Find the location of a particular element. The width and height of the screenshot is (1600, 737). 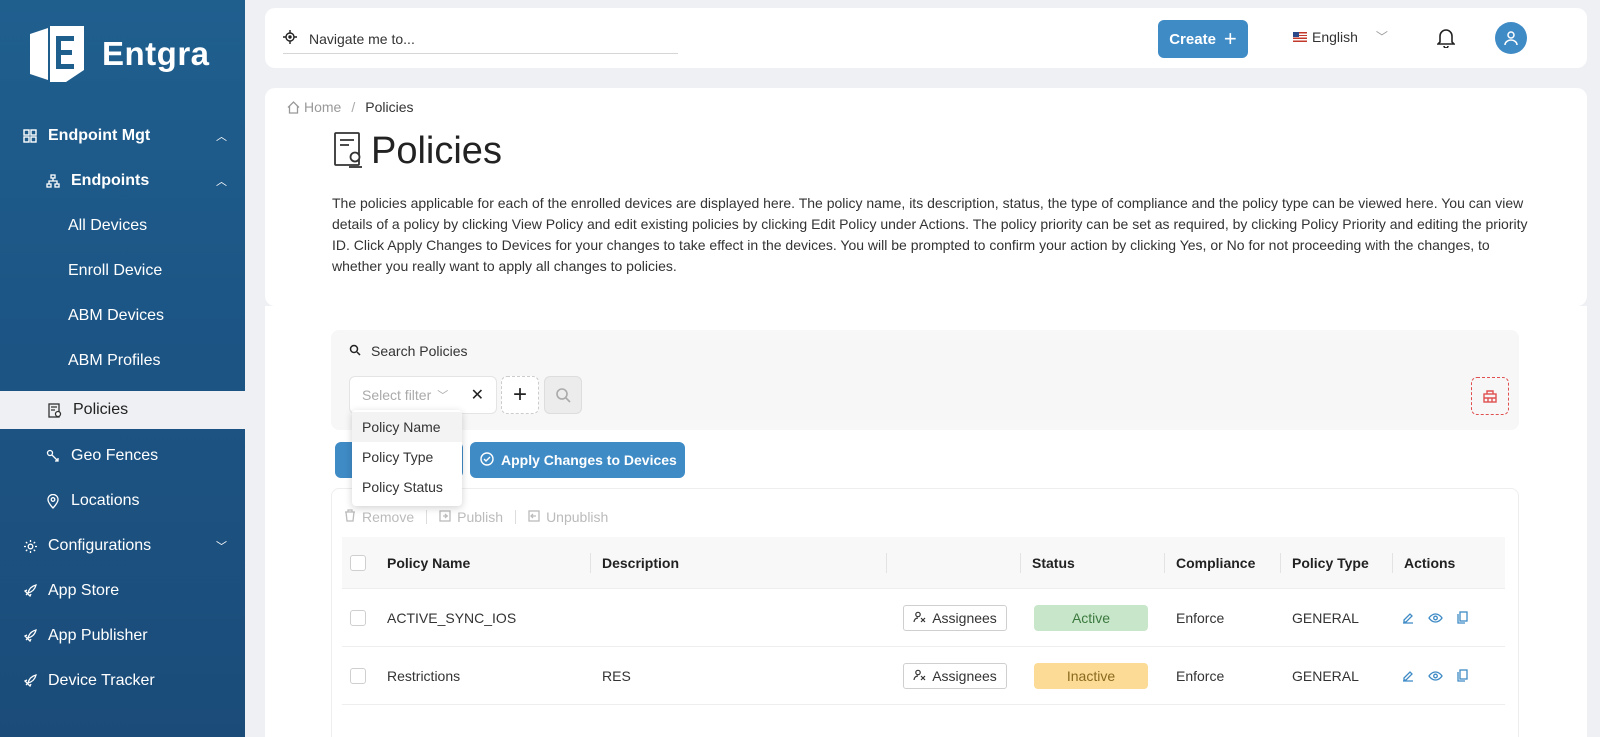

sidebar-item-geo-fences: Geo Fences is located at coordinates (122, 456).